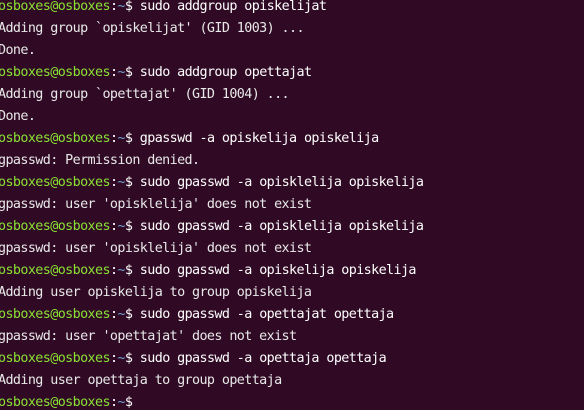  Describe the element at coordinates (255, 138) in the screenshot. I see `command-text: gpasswd -a opiskelija opiskelija` at that location.